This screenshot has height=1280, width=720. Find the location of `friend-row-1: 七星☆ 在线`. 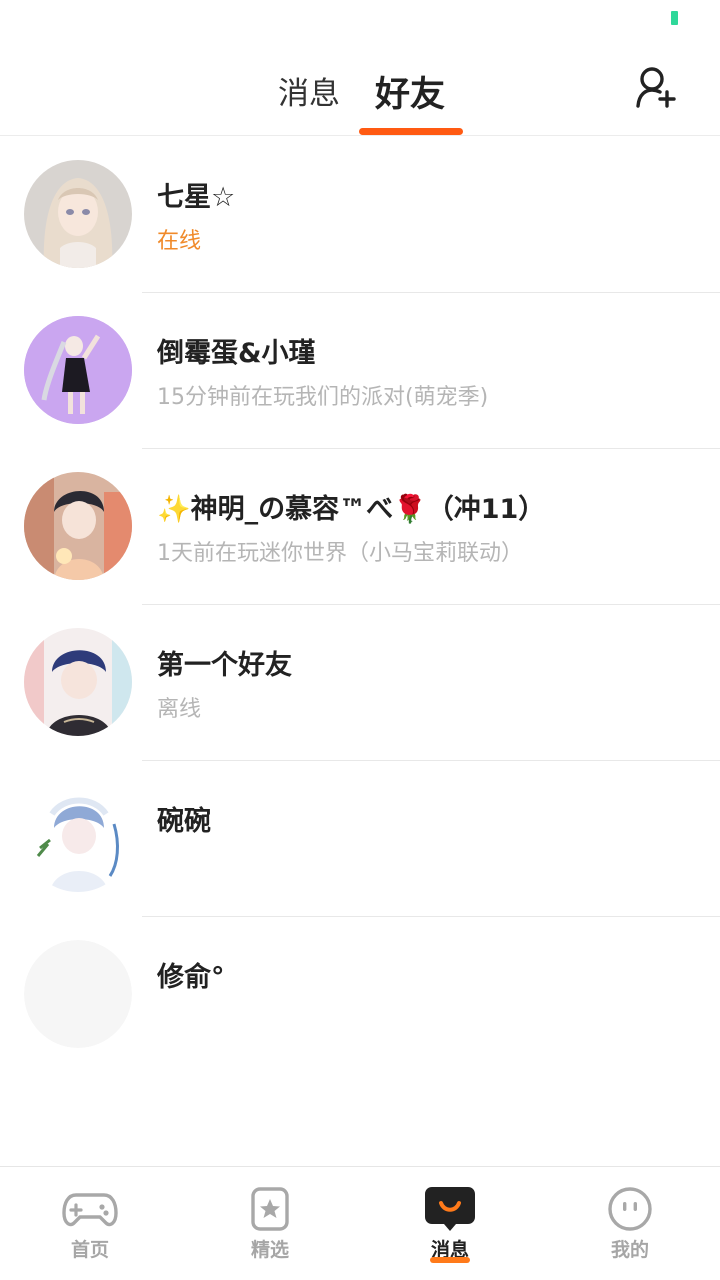

friend-row-1: 七星☆ 在线 is located at coordinates (360, 215).